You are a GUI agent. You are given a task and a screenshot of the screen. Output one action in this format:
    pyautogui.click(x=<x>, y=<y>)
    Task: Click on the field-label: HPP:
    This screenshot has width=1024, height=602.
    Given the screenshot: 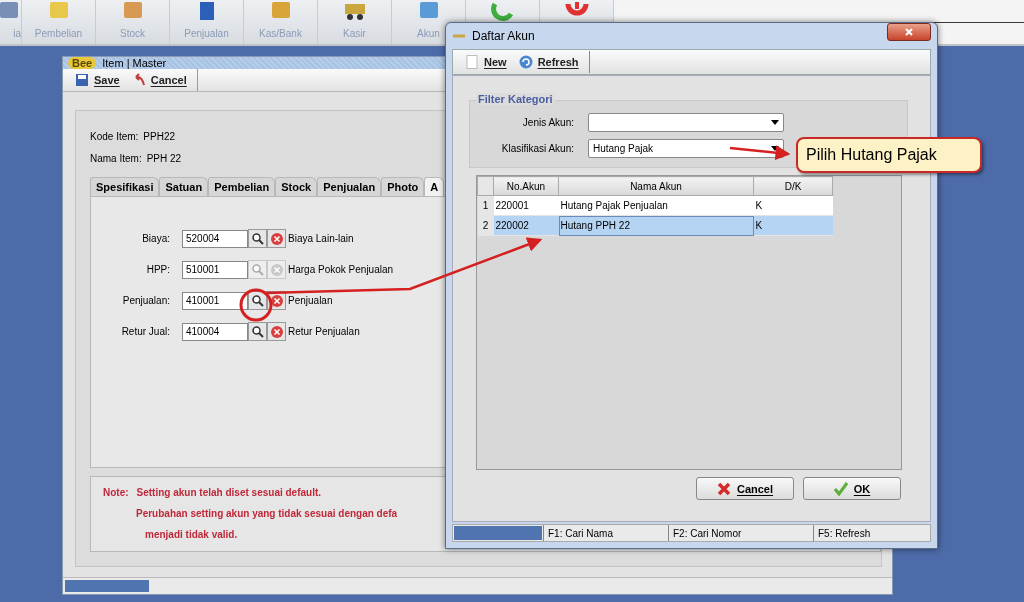 What is the action you would take?
    pyautogui.click(x=158, y=269)
    